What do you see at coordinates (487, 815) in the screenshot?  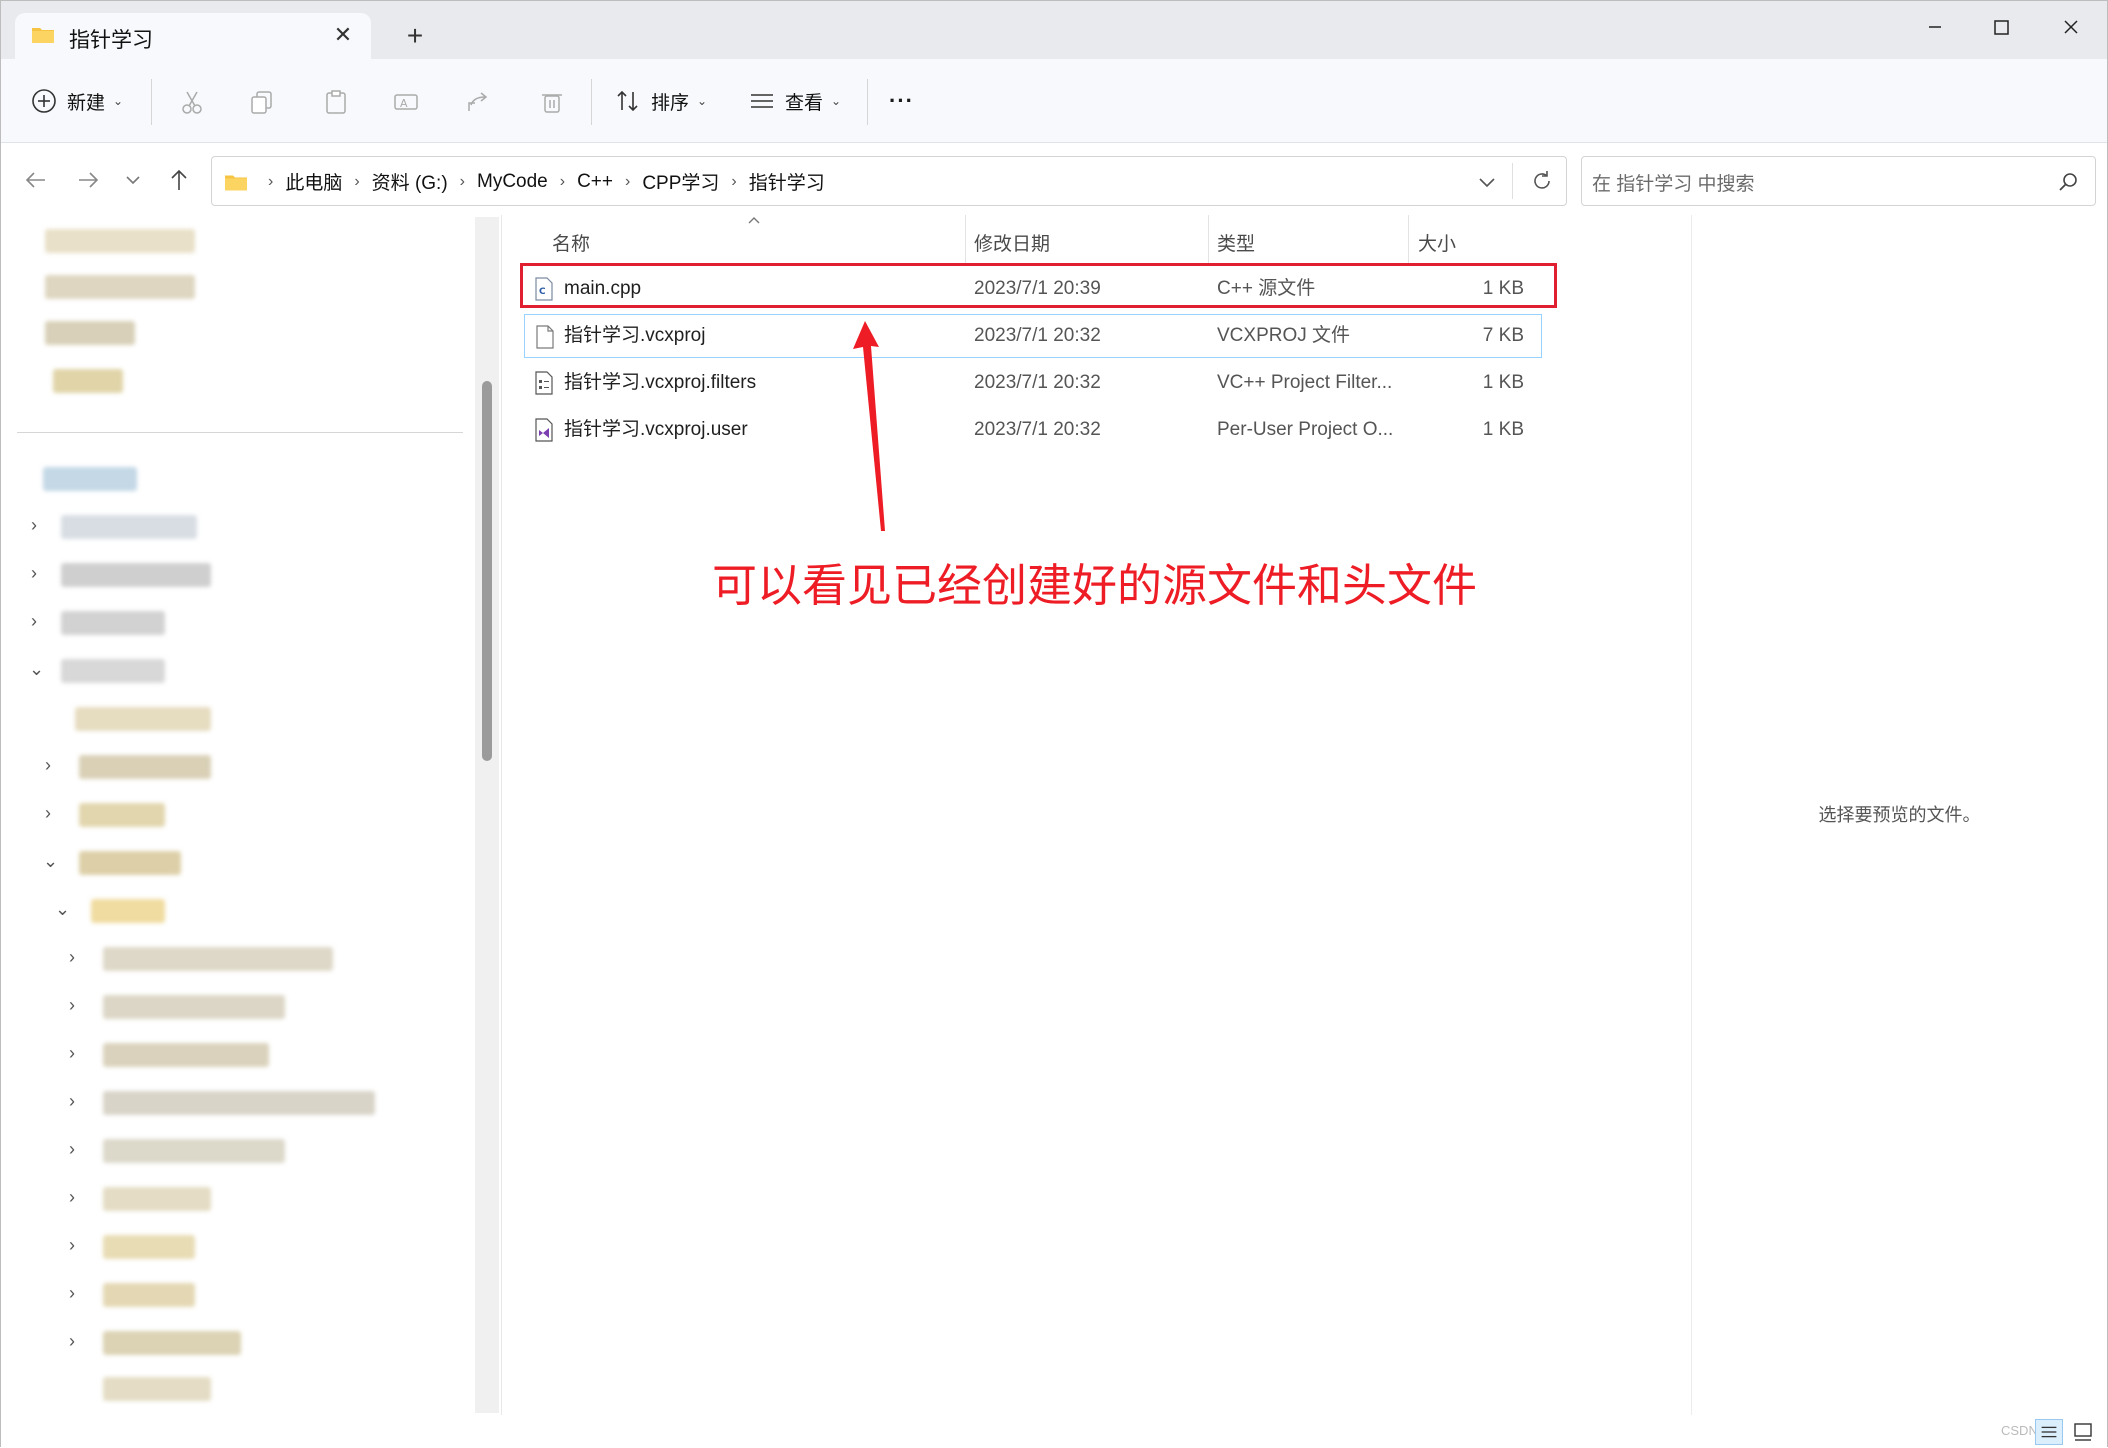 I see `nav-scrollbar` at bounding box center [487, 815].